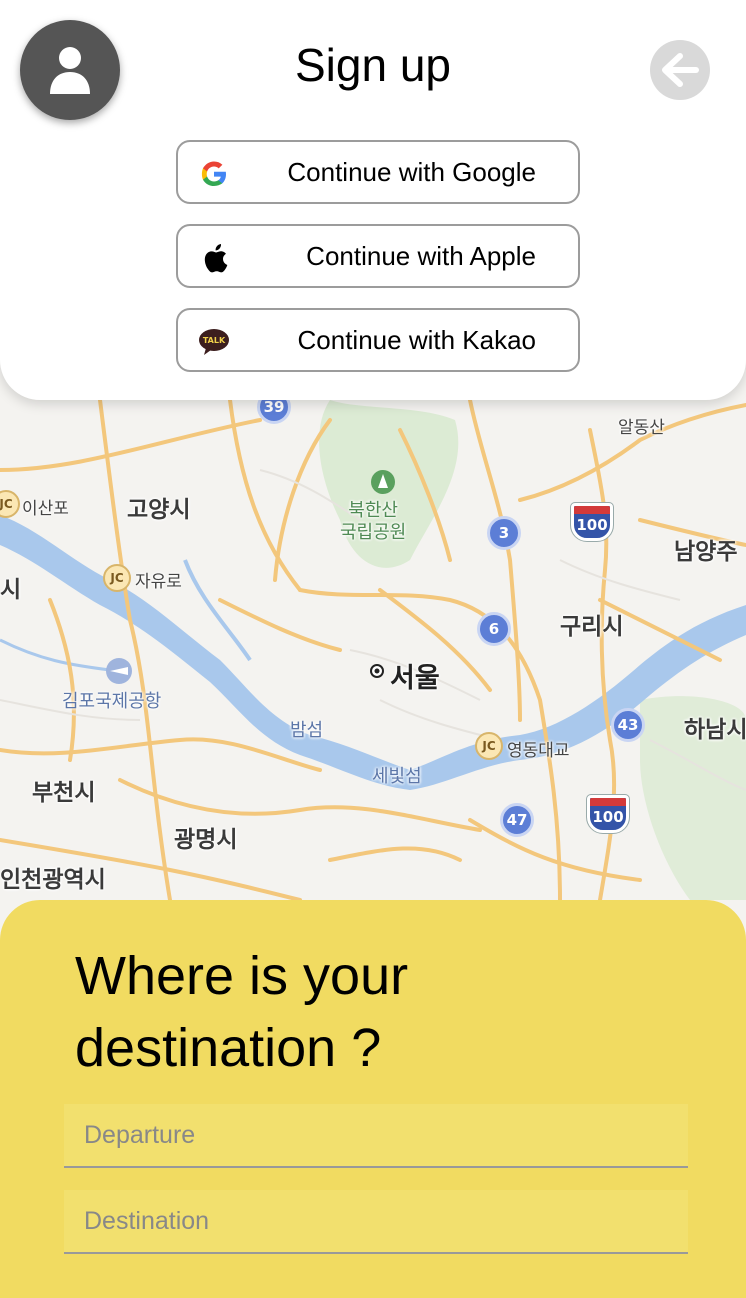  Describe the element at coordinates (11, 590) in the screenshot. I see `map-label-si: 시` at that location.